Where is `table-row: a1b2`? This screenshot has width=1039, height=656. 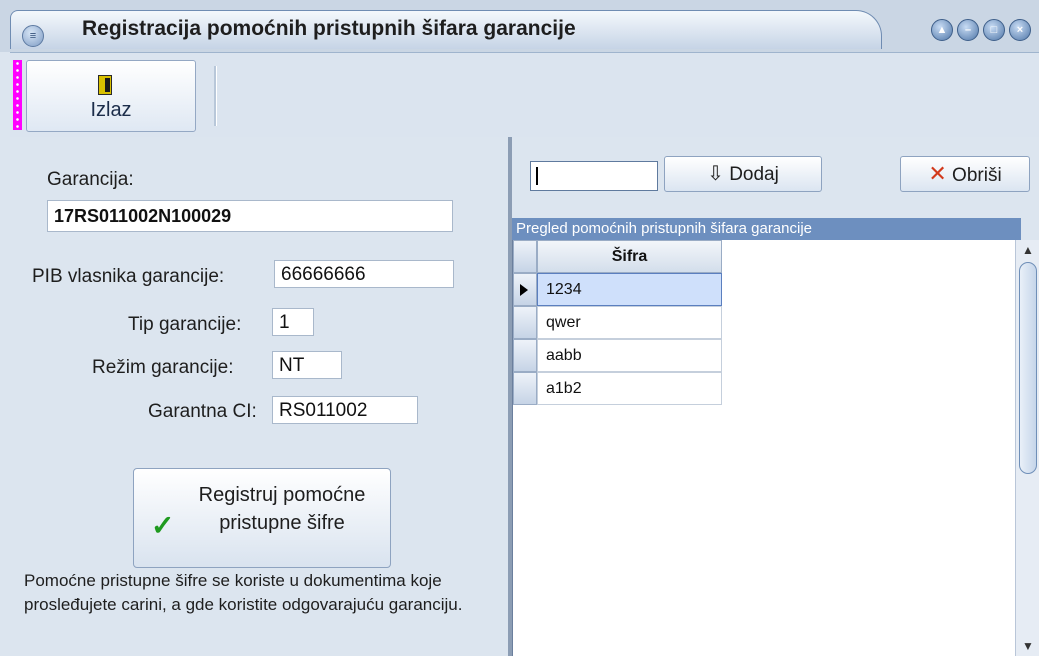 table-row: a1b2 is located at coordinates (617, 388).